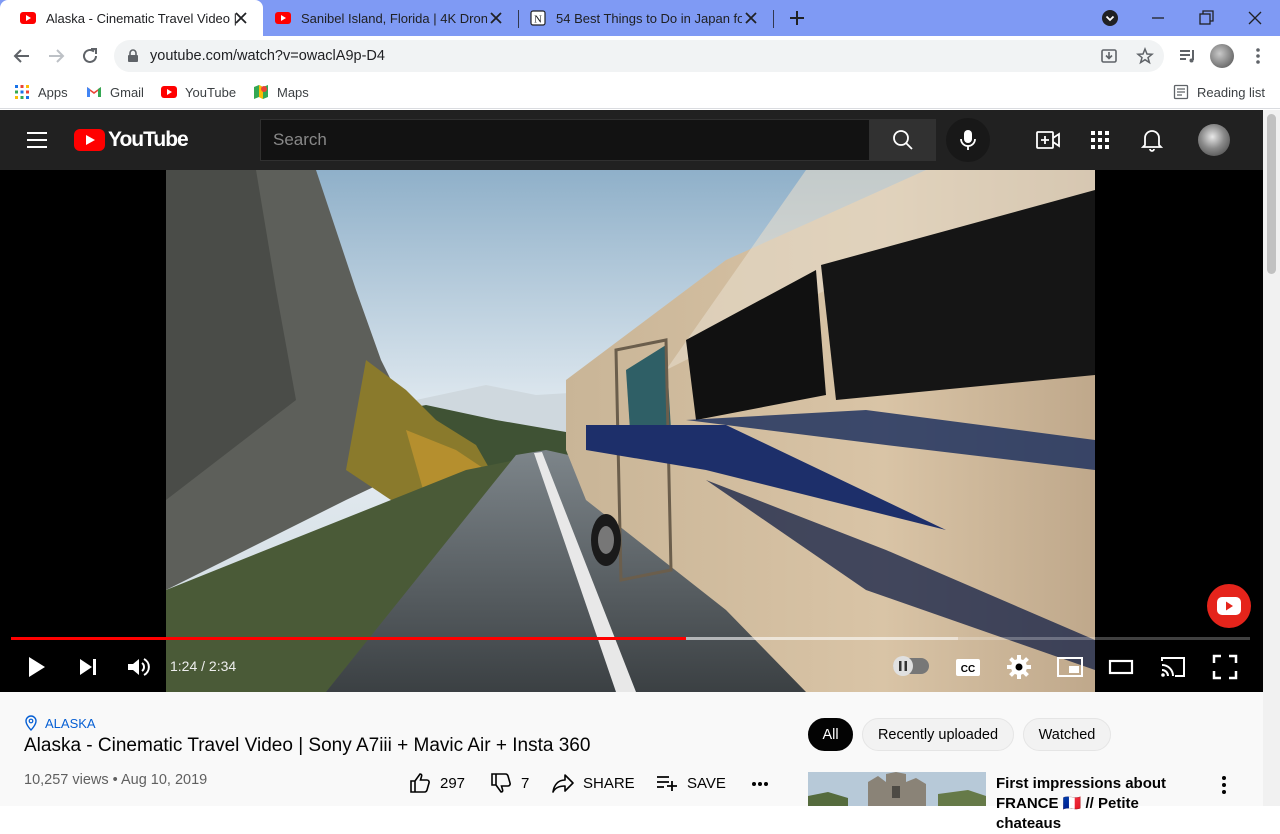 This screenshot has height=834, width=1280. Describe the element at coordinates (640, 92) in the screenshot. I see `bookmarks-bar: Apps Gmail YouTube Maps Reading list` at that location.